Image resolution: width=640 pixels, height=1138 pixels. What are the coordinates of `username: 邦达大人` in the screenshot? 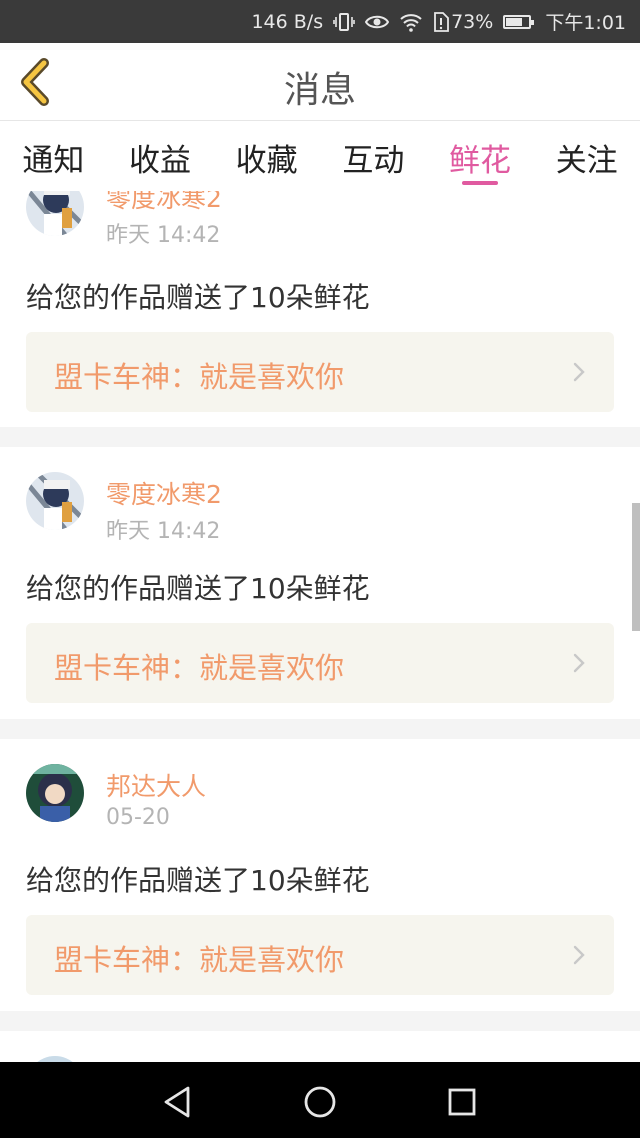 It's located at (156, 785).